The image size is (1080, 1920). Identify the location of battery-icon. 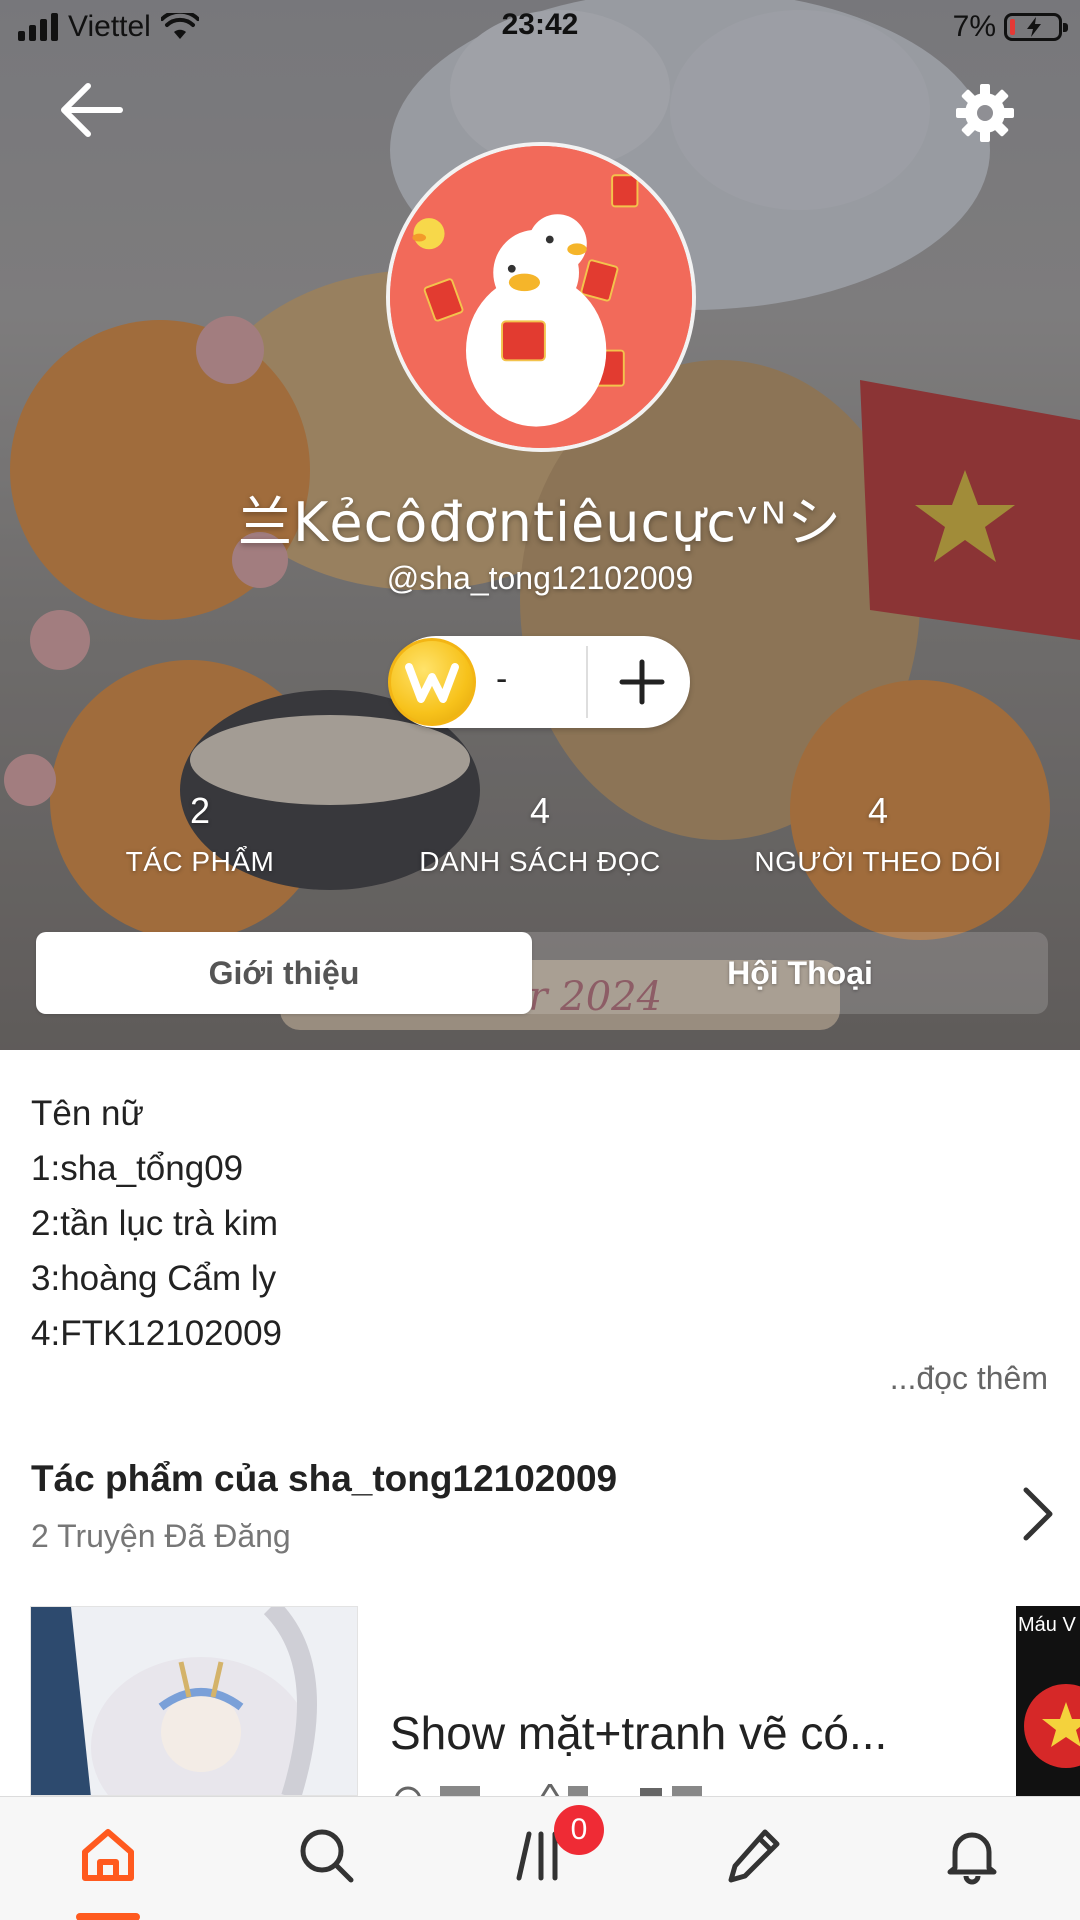
(1036, 27).